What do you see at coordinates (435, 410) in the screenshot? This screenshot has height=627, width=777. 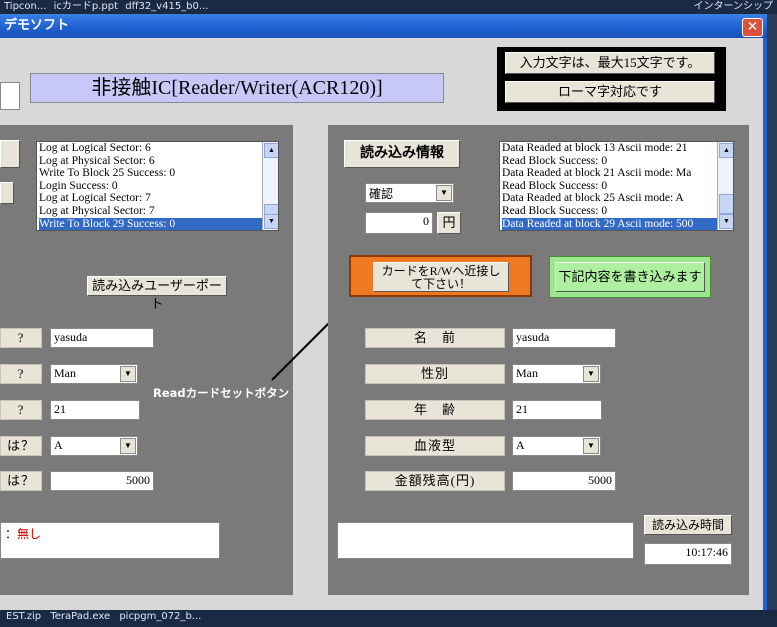 I see `field-label-age: 年 齢` at bounding box center [435, 410].